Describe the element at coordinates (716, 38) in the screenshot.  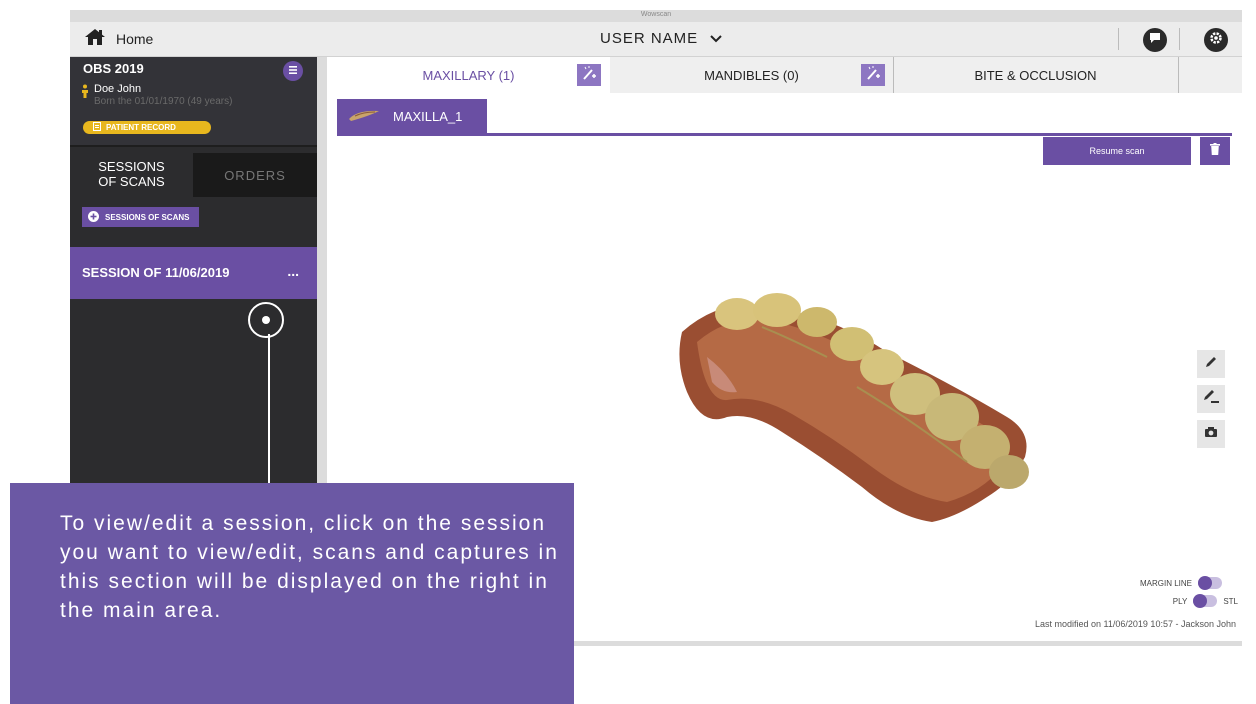
I see `chevron-down-icon` at that location.